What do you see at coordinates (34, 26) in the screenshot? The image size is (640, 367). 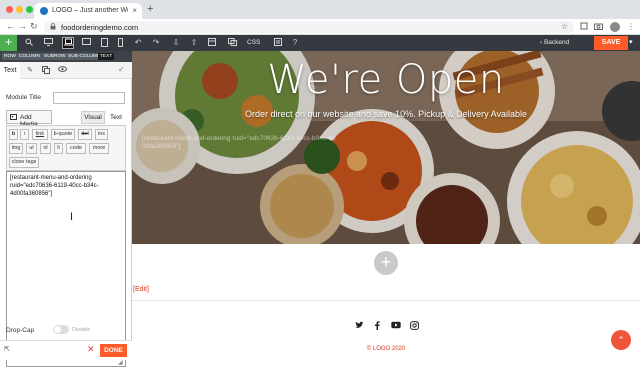 I see `reload-icon: ↻` at bounding box center [34, 26].